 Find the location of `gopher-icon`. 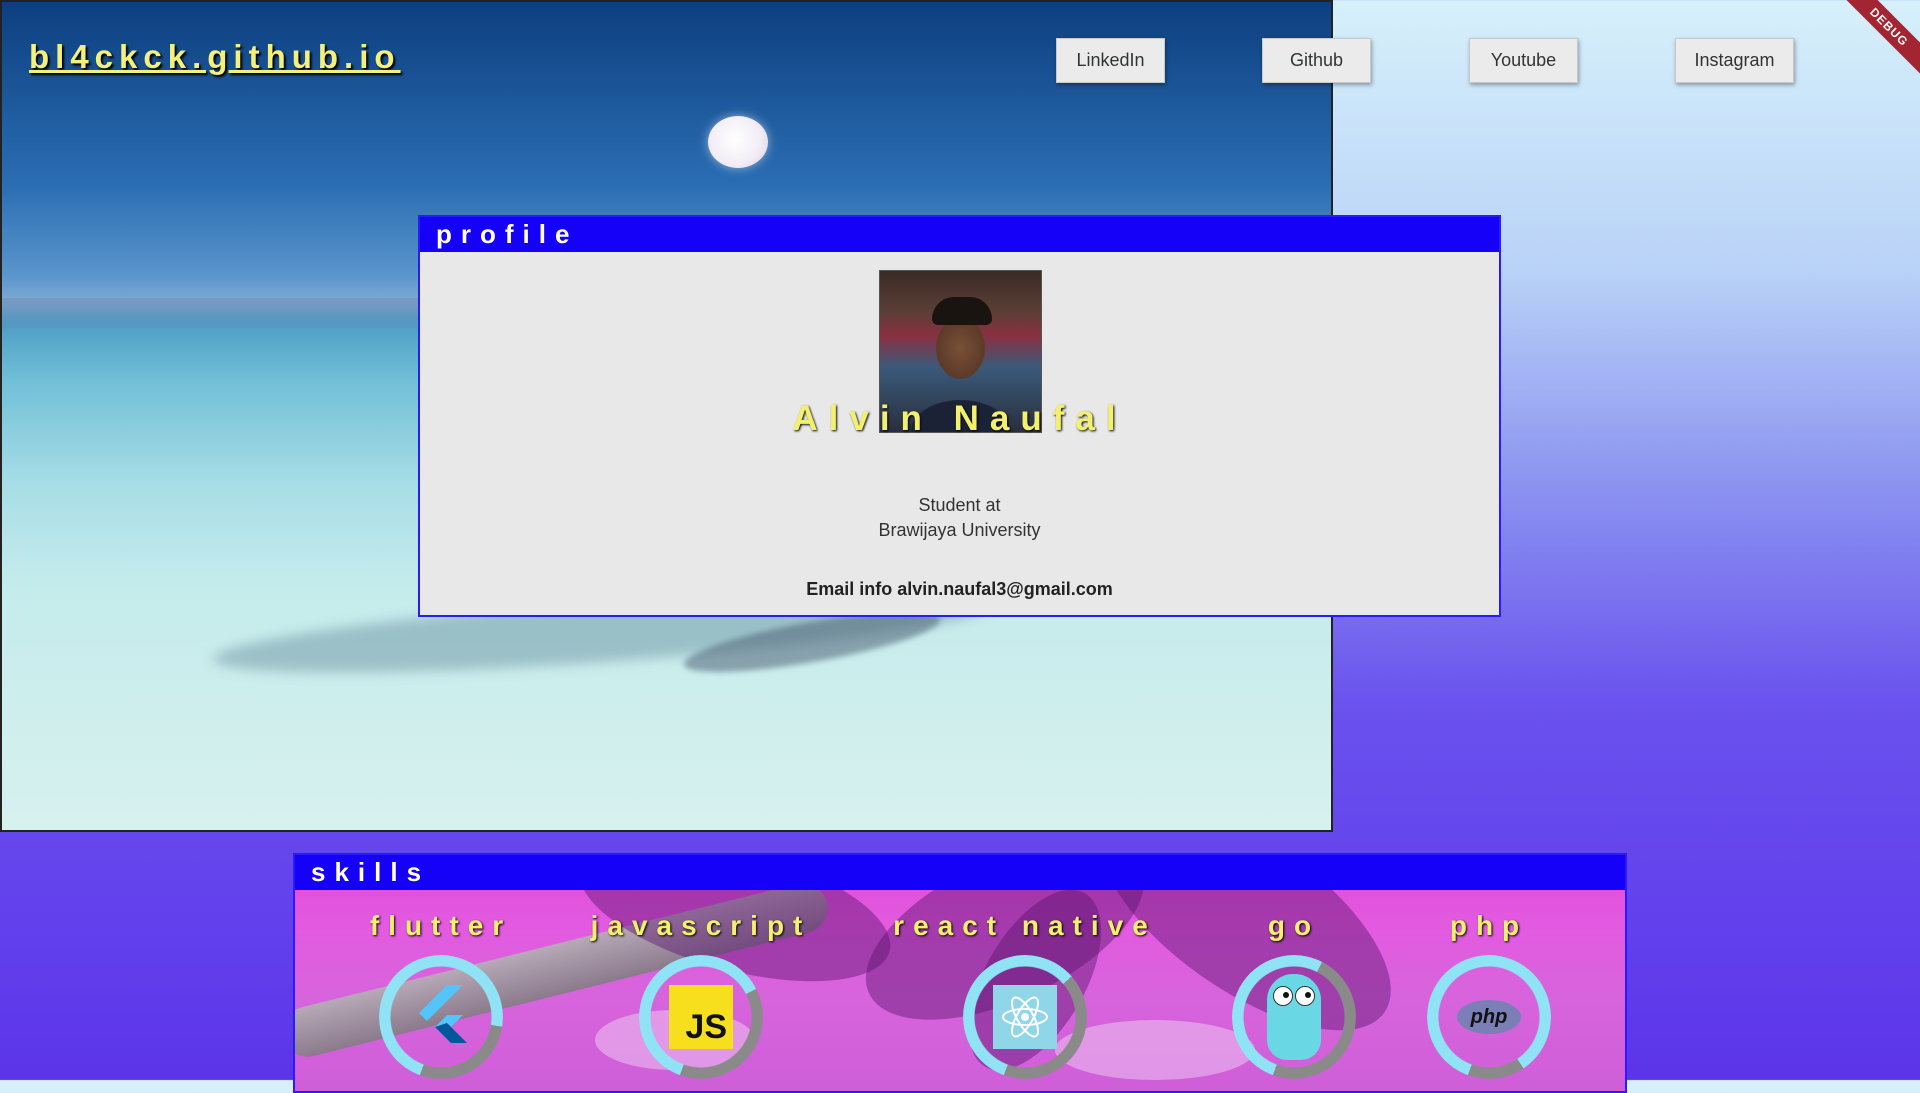

gopher-icon is located at coordinates (1294, 1017).